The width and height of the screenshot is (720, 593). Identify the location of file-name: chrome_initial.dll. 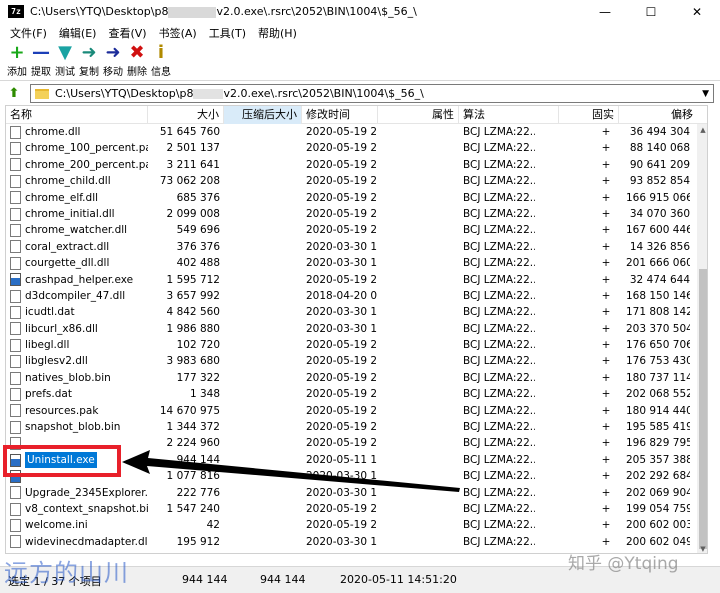
(70, 213).